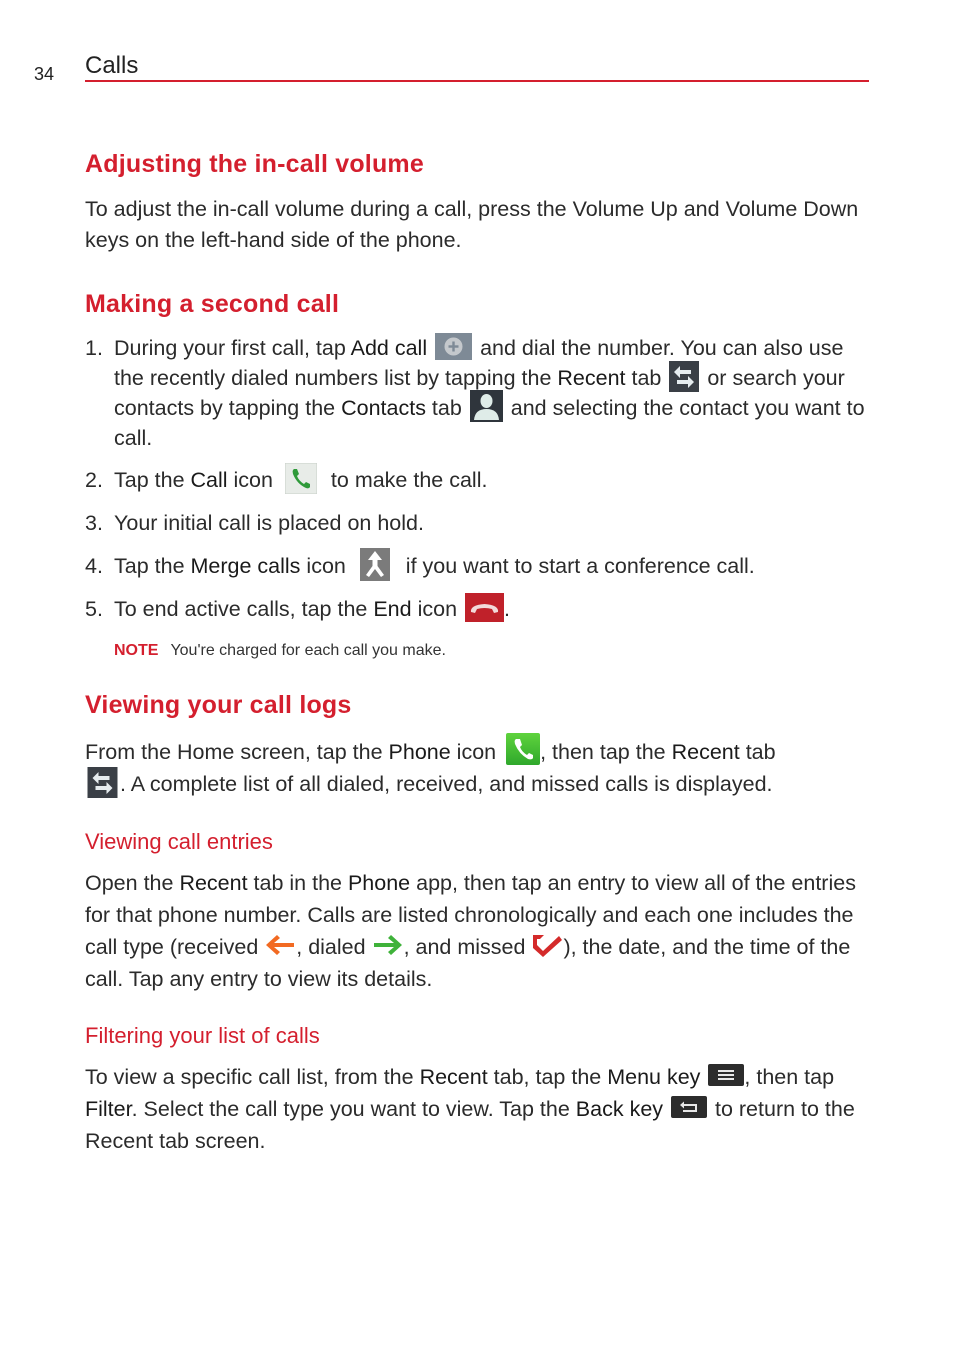 Image resolution: width=954 pixels, height=1372 pixels. What do you see at coordinates (577, 566) in the screenshot?
I see `text: if you want to start a conference call.` at bounding box center [577, 566].